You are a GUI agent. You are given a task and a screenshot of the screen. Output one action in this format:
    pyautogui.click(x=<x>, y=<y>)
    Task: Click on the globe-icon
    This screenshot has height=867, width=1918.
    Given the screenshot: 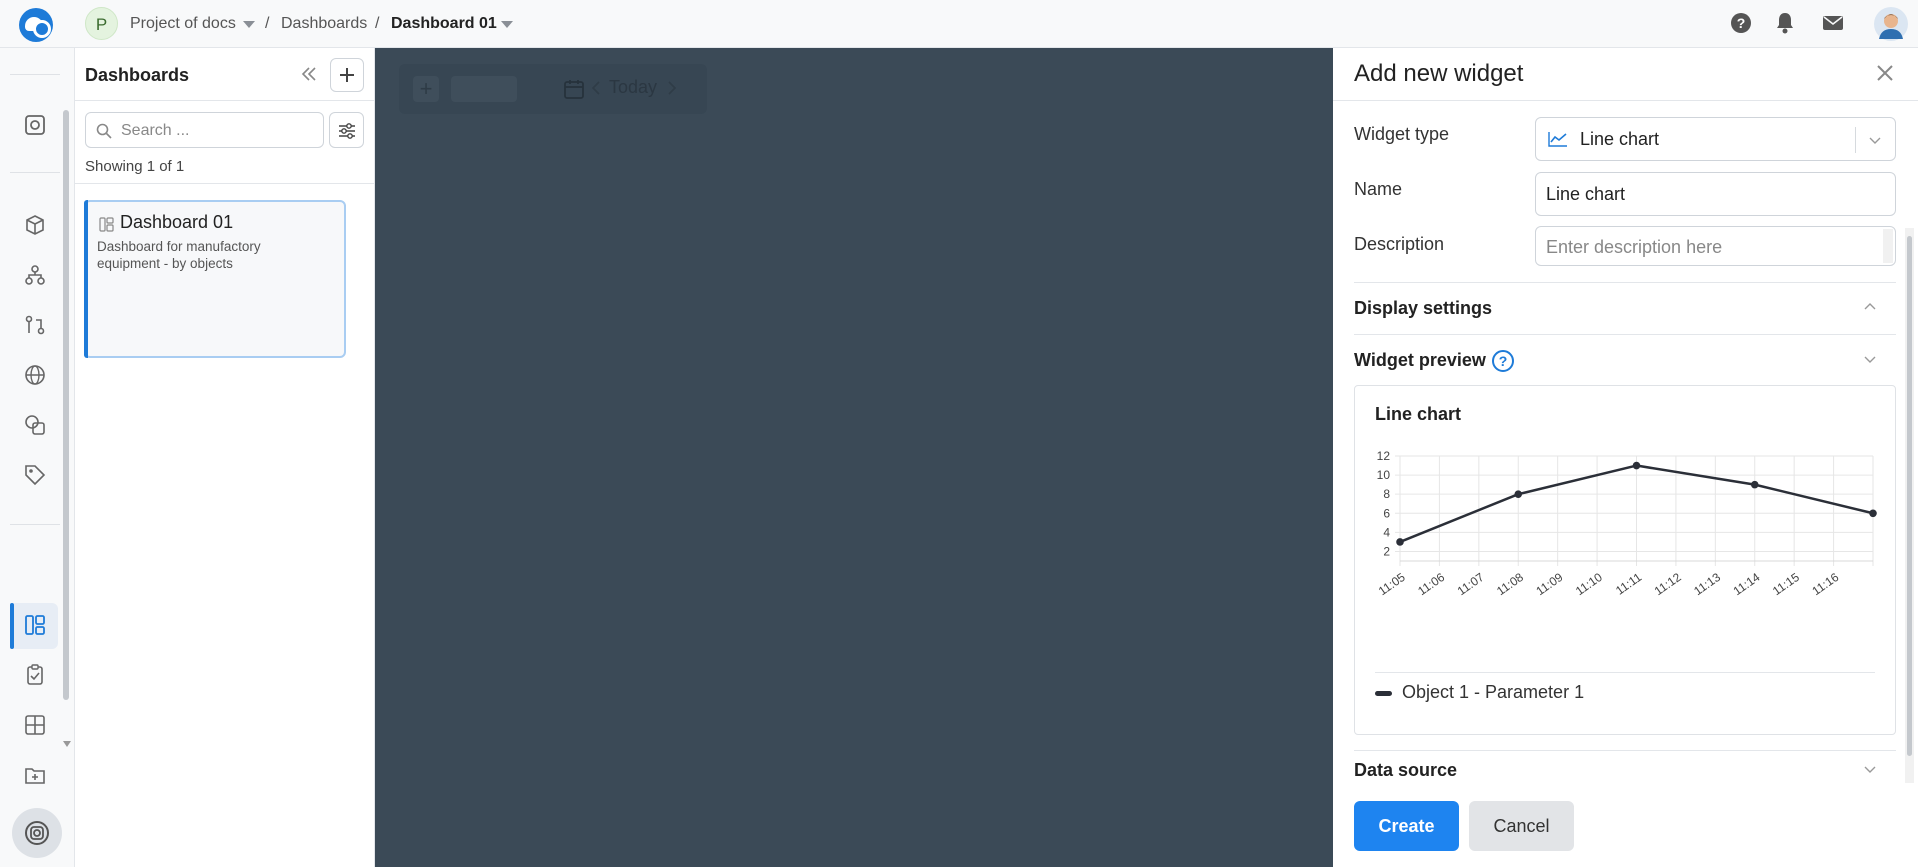 What is the action you would take?
    pyautogui.click(x=35, y=375)
    